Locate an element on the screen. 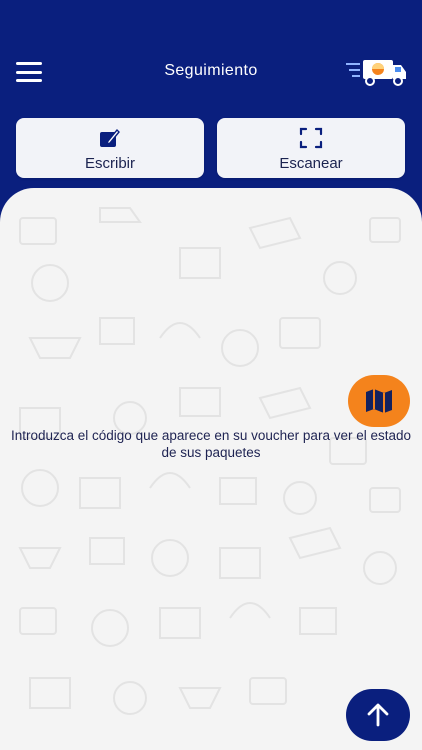 The image size is (422, 750). delivery-truck-icon is located at coordinates (376, 73).